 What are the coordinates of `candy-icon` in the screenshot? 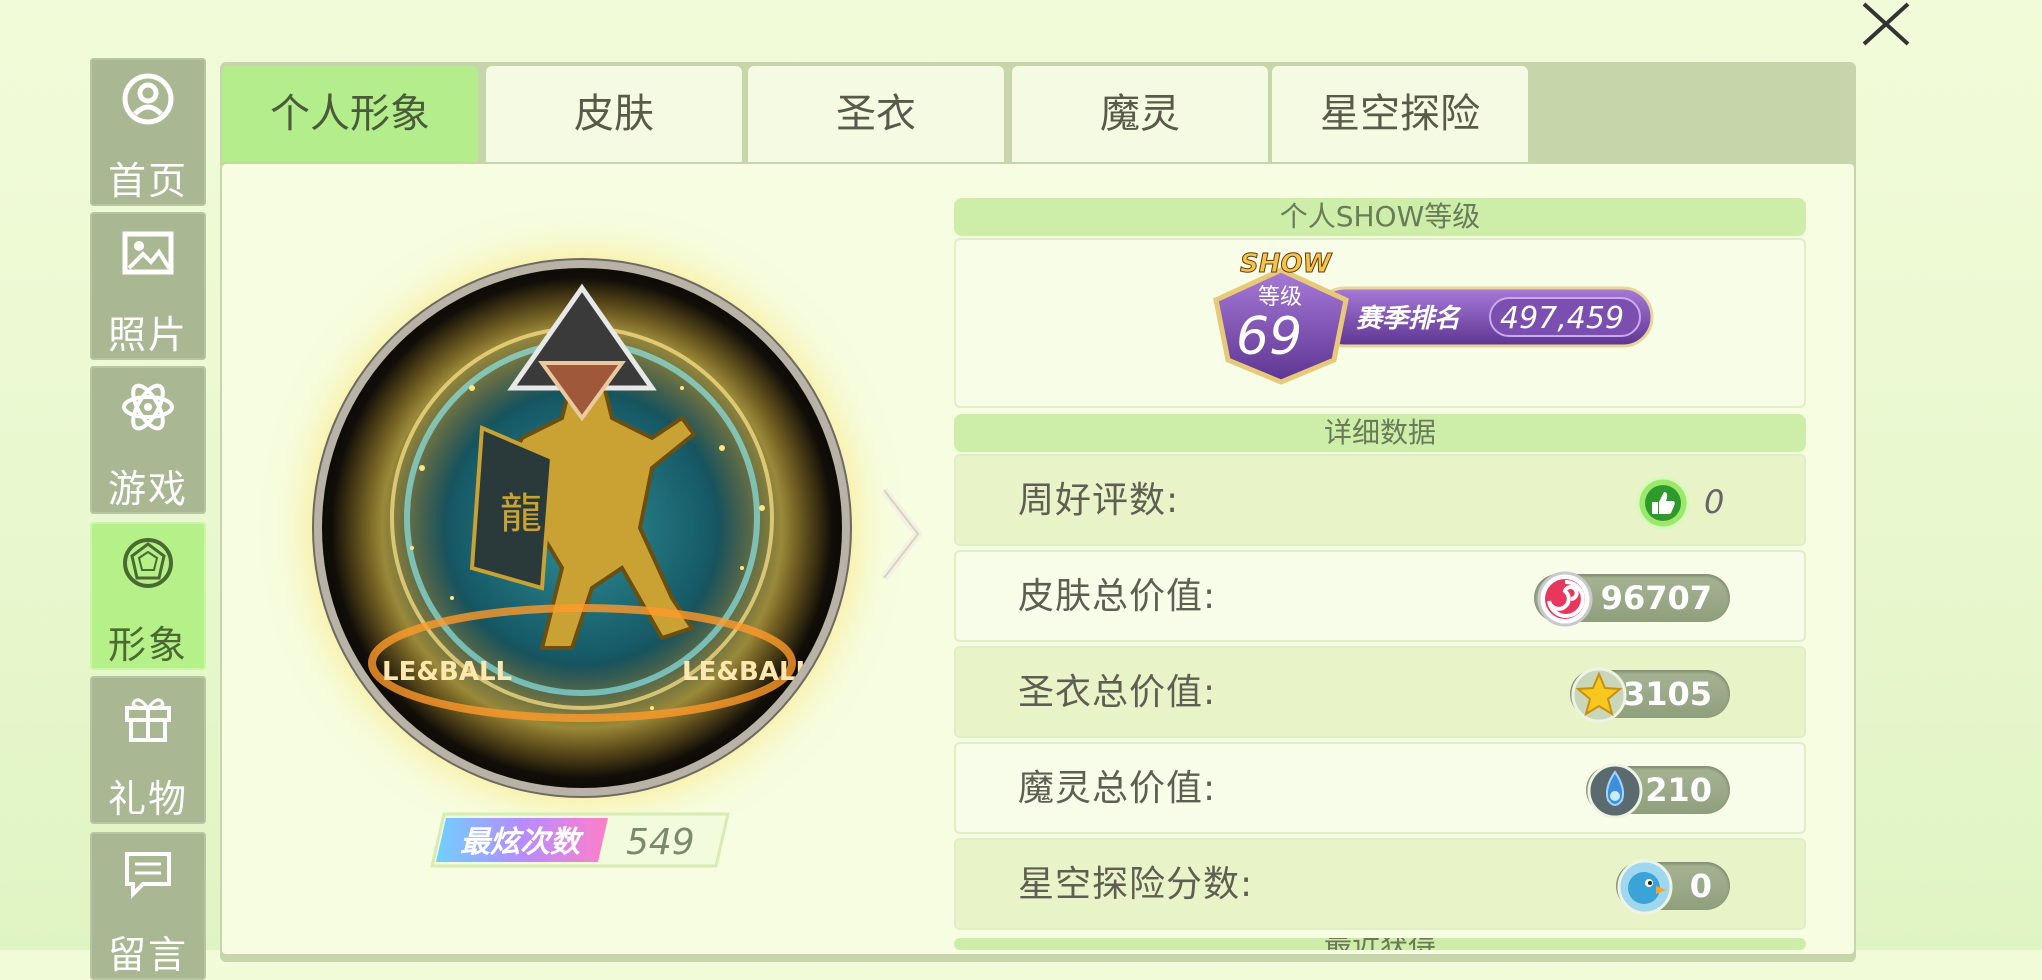 It's located at (1565, 599).